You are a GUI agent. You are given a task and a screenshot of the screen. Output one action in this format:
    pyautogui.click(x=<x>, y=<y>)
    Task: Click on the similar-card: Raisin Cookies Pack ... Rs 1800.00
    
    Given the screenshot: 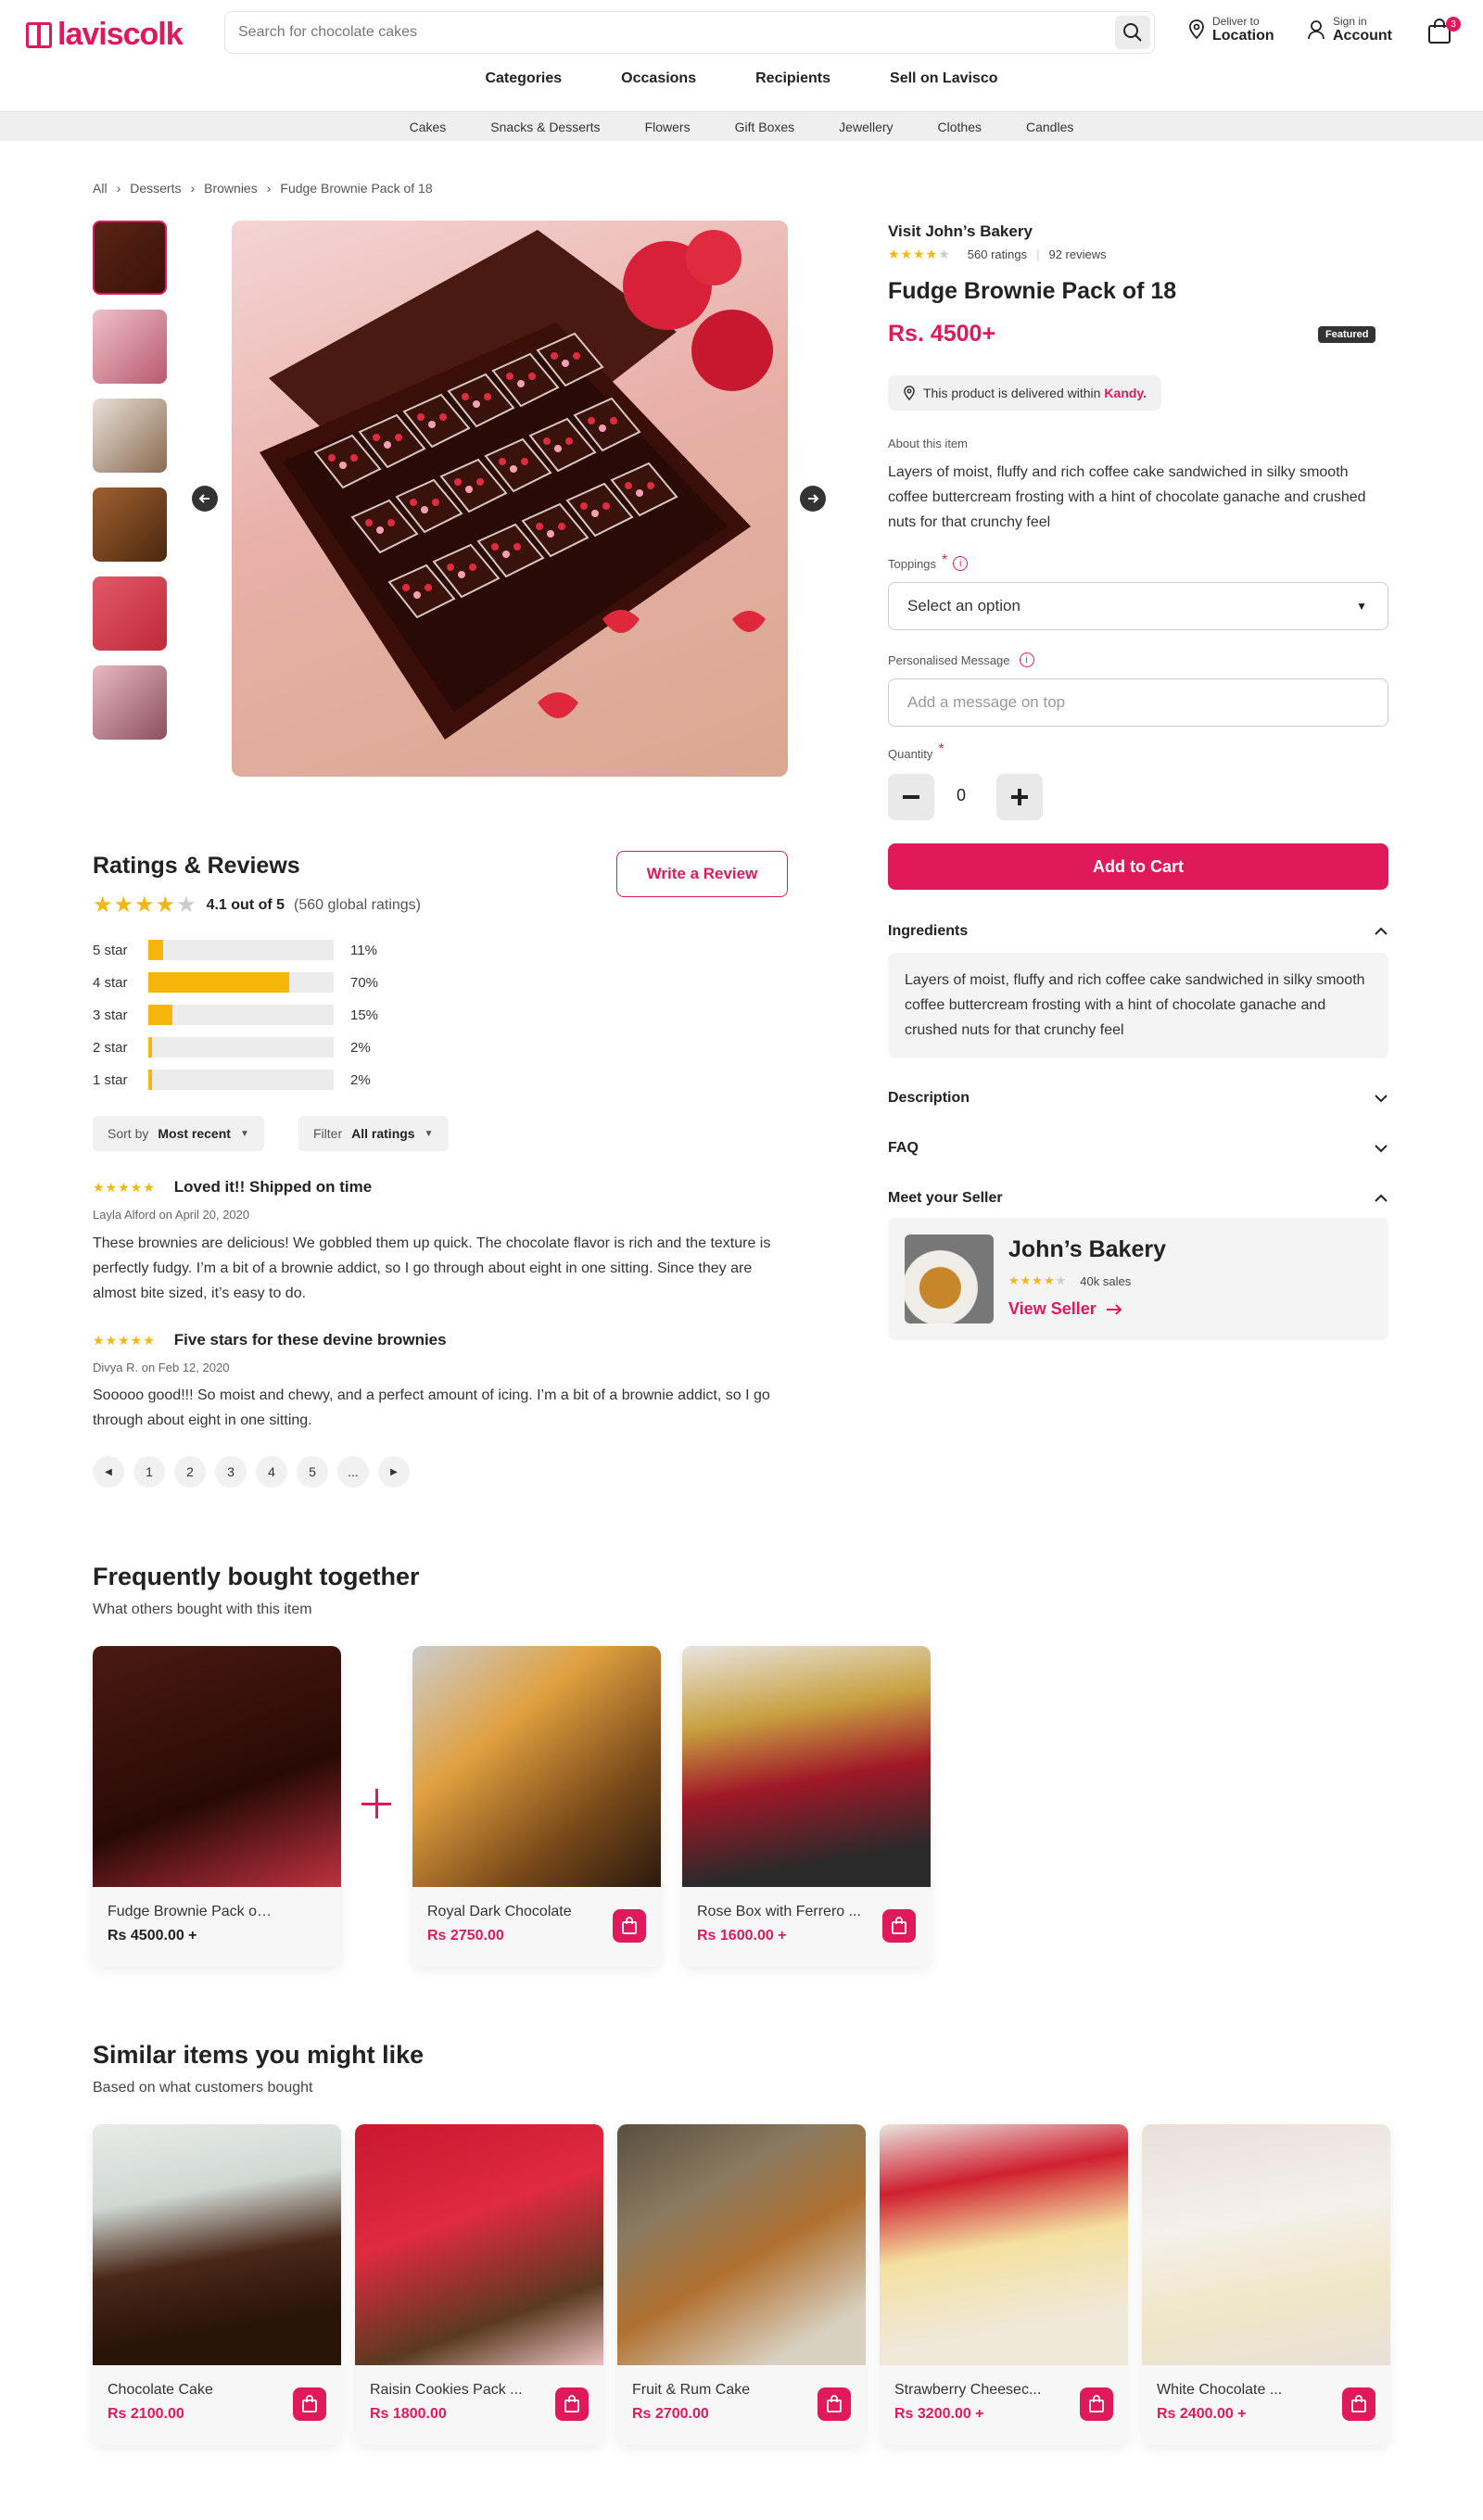 What is the action you would take?
    pyautogui.click(x=479, y=2284)
    